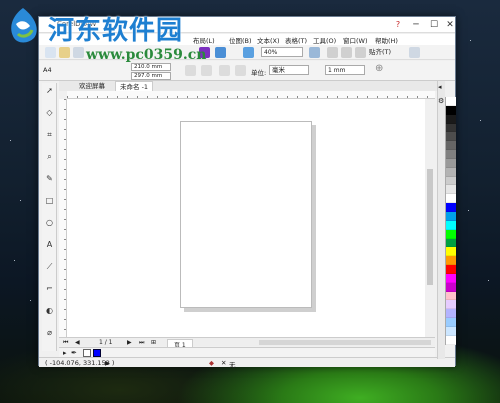  What do you see at coordinates (289, 70) in the screenshot?
I see `units-select: 毫米` at bounding box center [289, 70].